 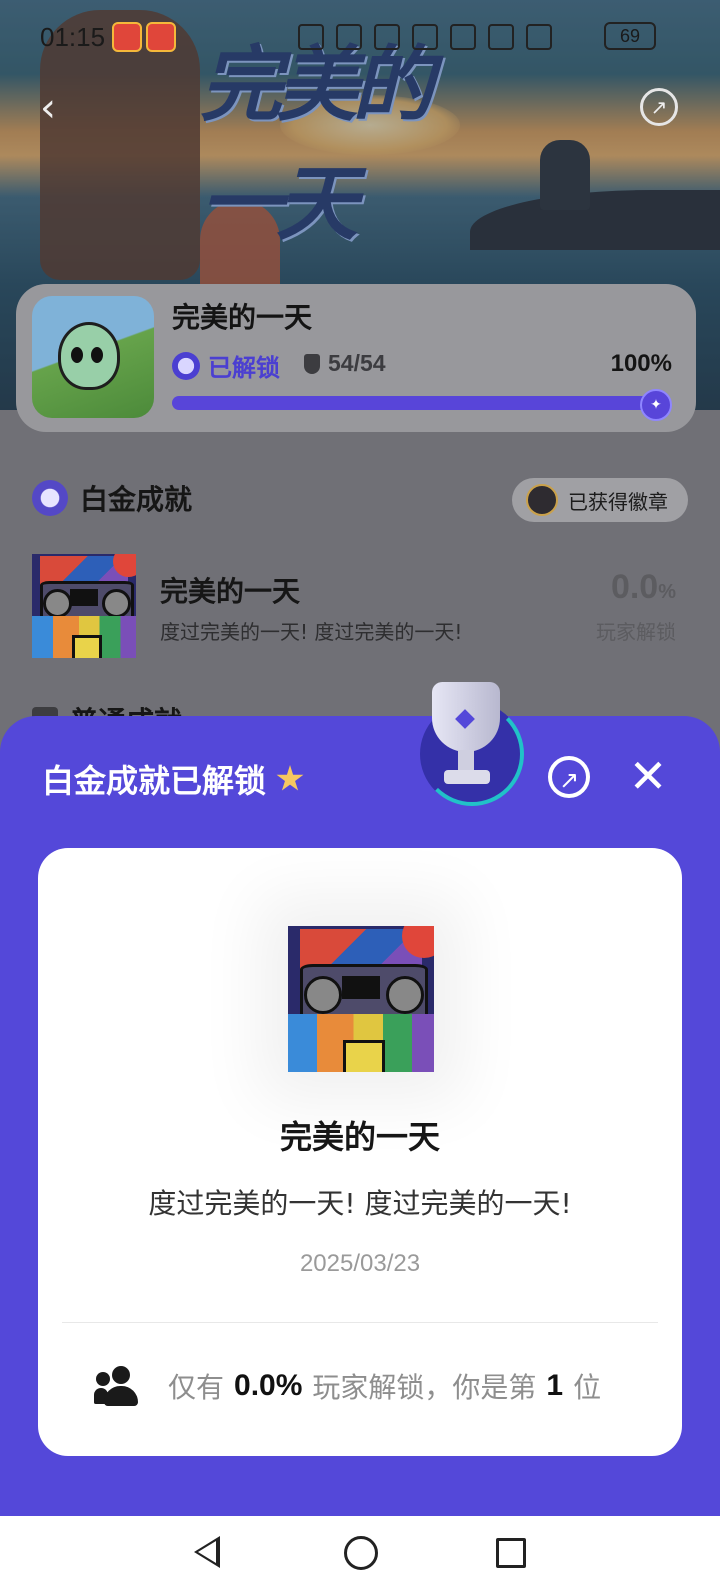 I want to click on achievement-percent-label: 玩家解锁, so click(x=636, y=632).